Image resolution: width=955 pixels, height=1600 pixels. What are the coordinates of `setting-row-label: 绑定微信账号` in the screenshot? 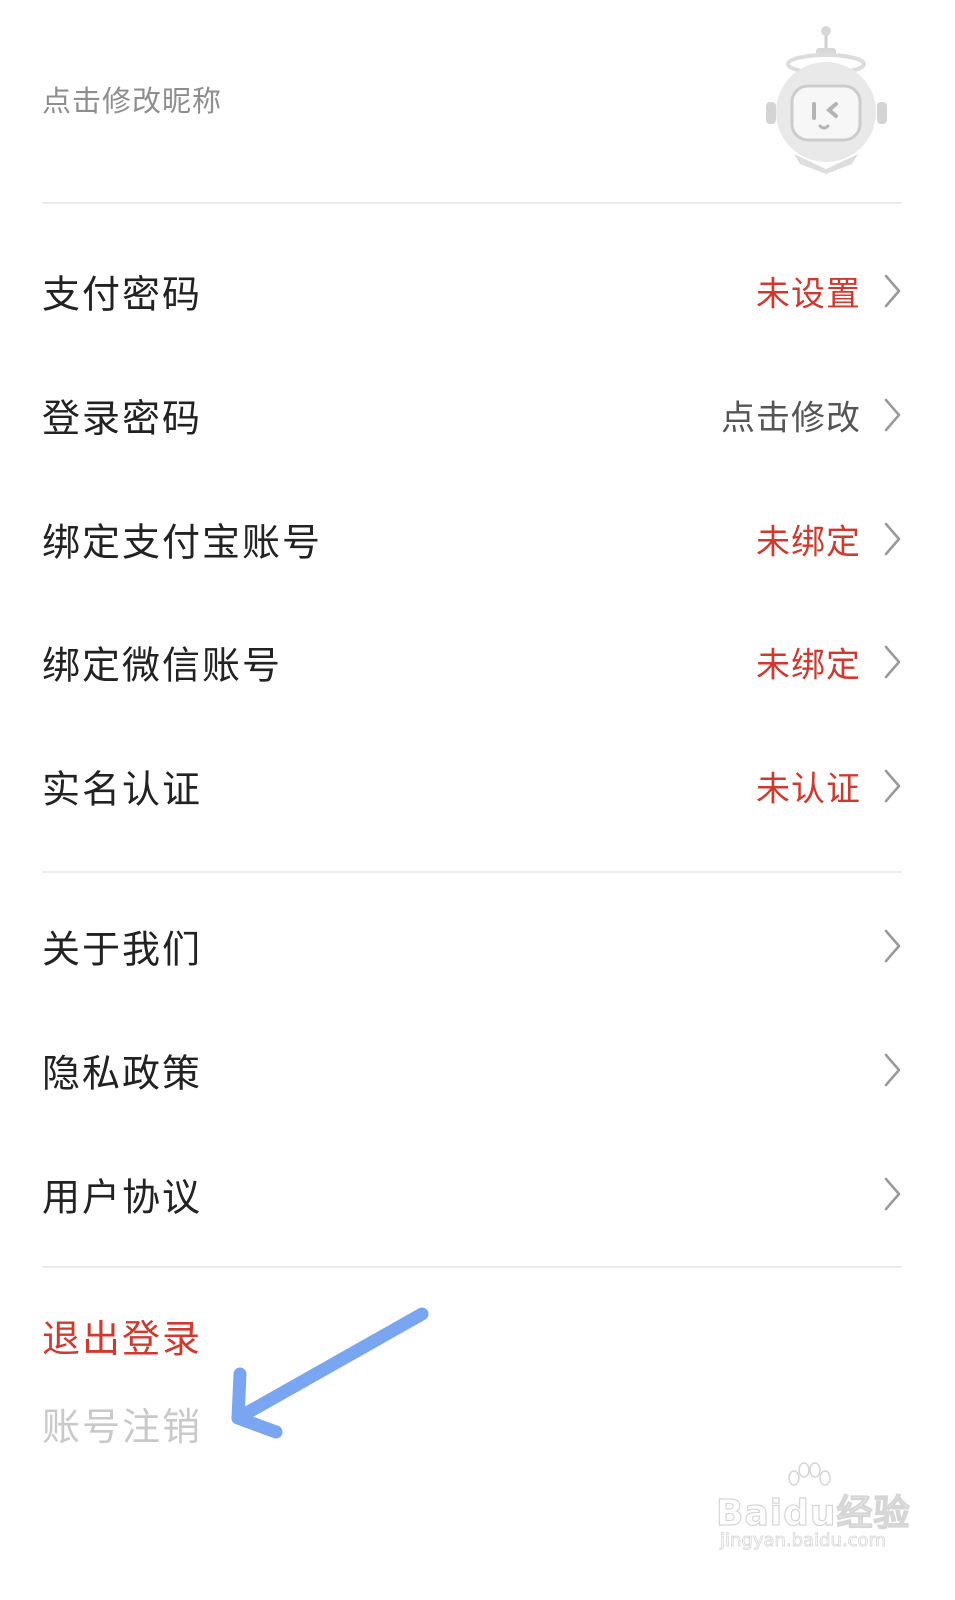 It's located at (162, 665).